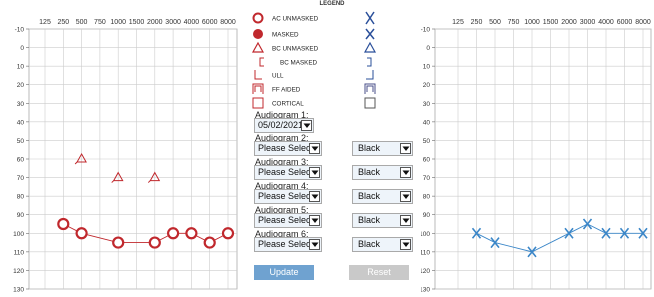 The image size is (654, 297). What do you see at coordinates (569, 22) in the screenshot?
I see `x-tick-label: 2000` at bounding box center [569, 22].